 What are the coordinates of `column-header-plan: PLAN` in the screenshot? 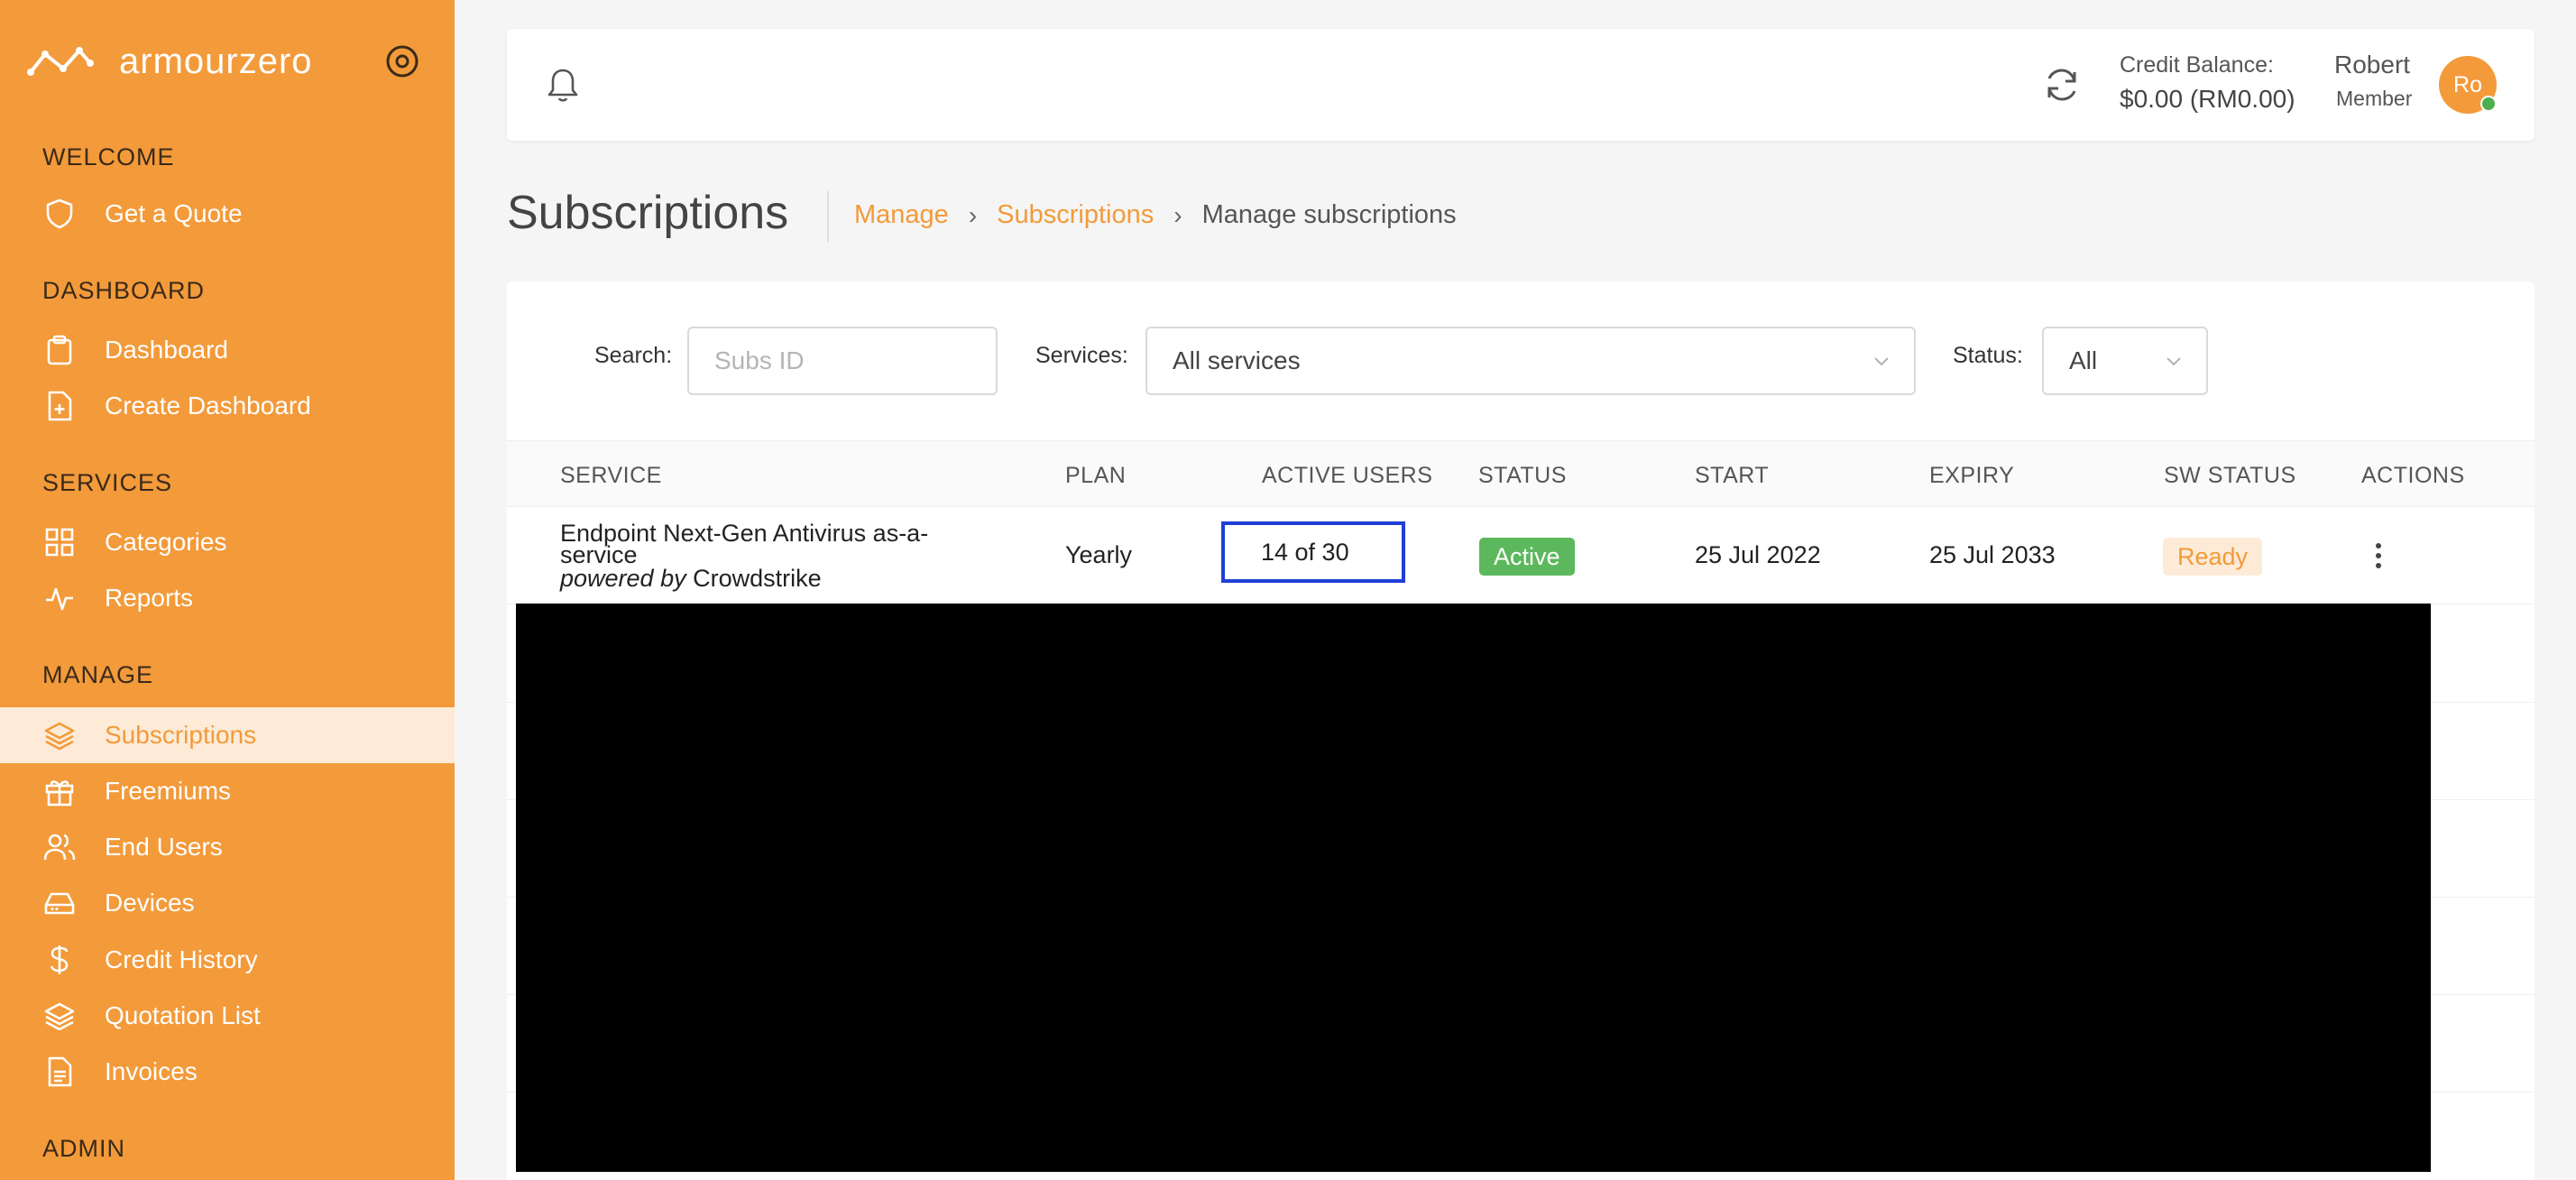 It's located at (1095, 476).